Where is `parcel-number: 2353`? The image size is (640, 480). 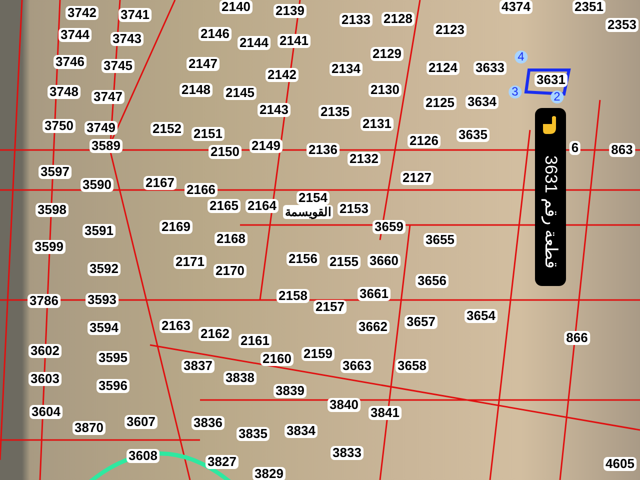 parcel-number: 2353 is located at coordinates (622, 25).